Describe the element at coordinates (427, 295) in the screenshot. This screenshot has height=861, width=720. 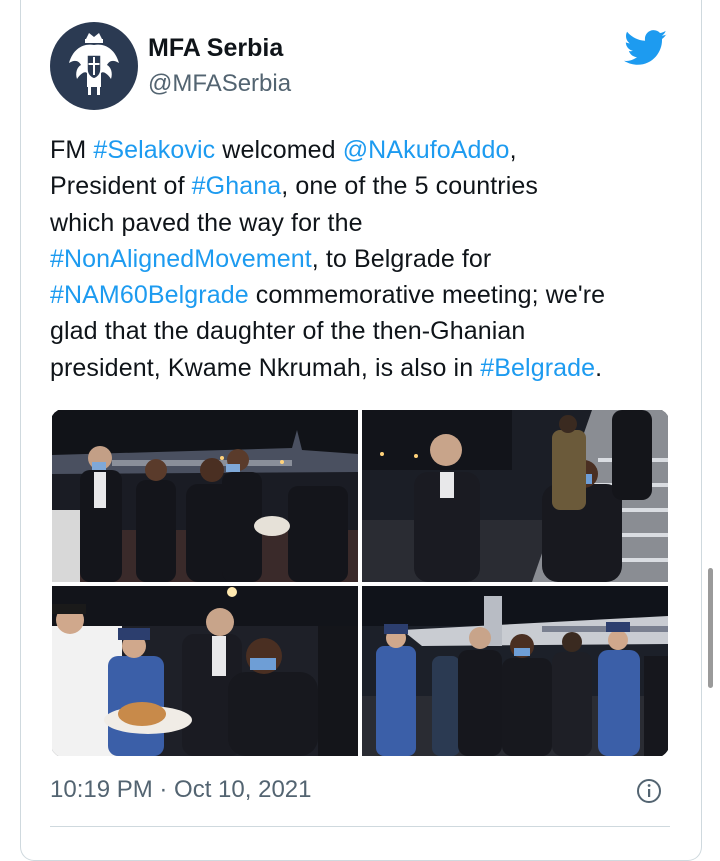
I see `tweet-text-segment: commemorative meeting; we're` at that location.